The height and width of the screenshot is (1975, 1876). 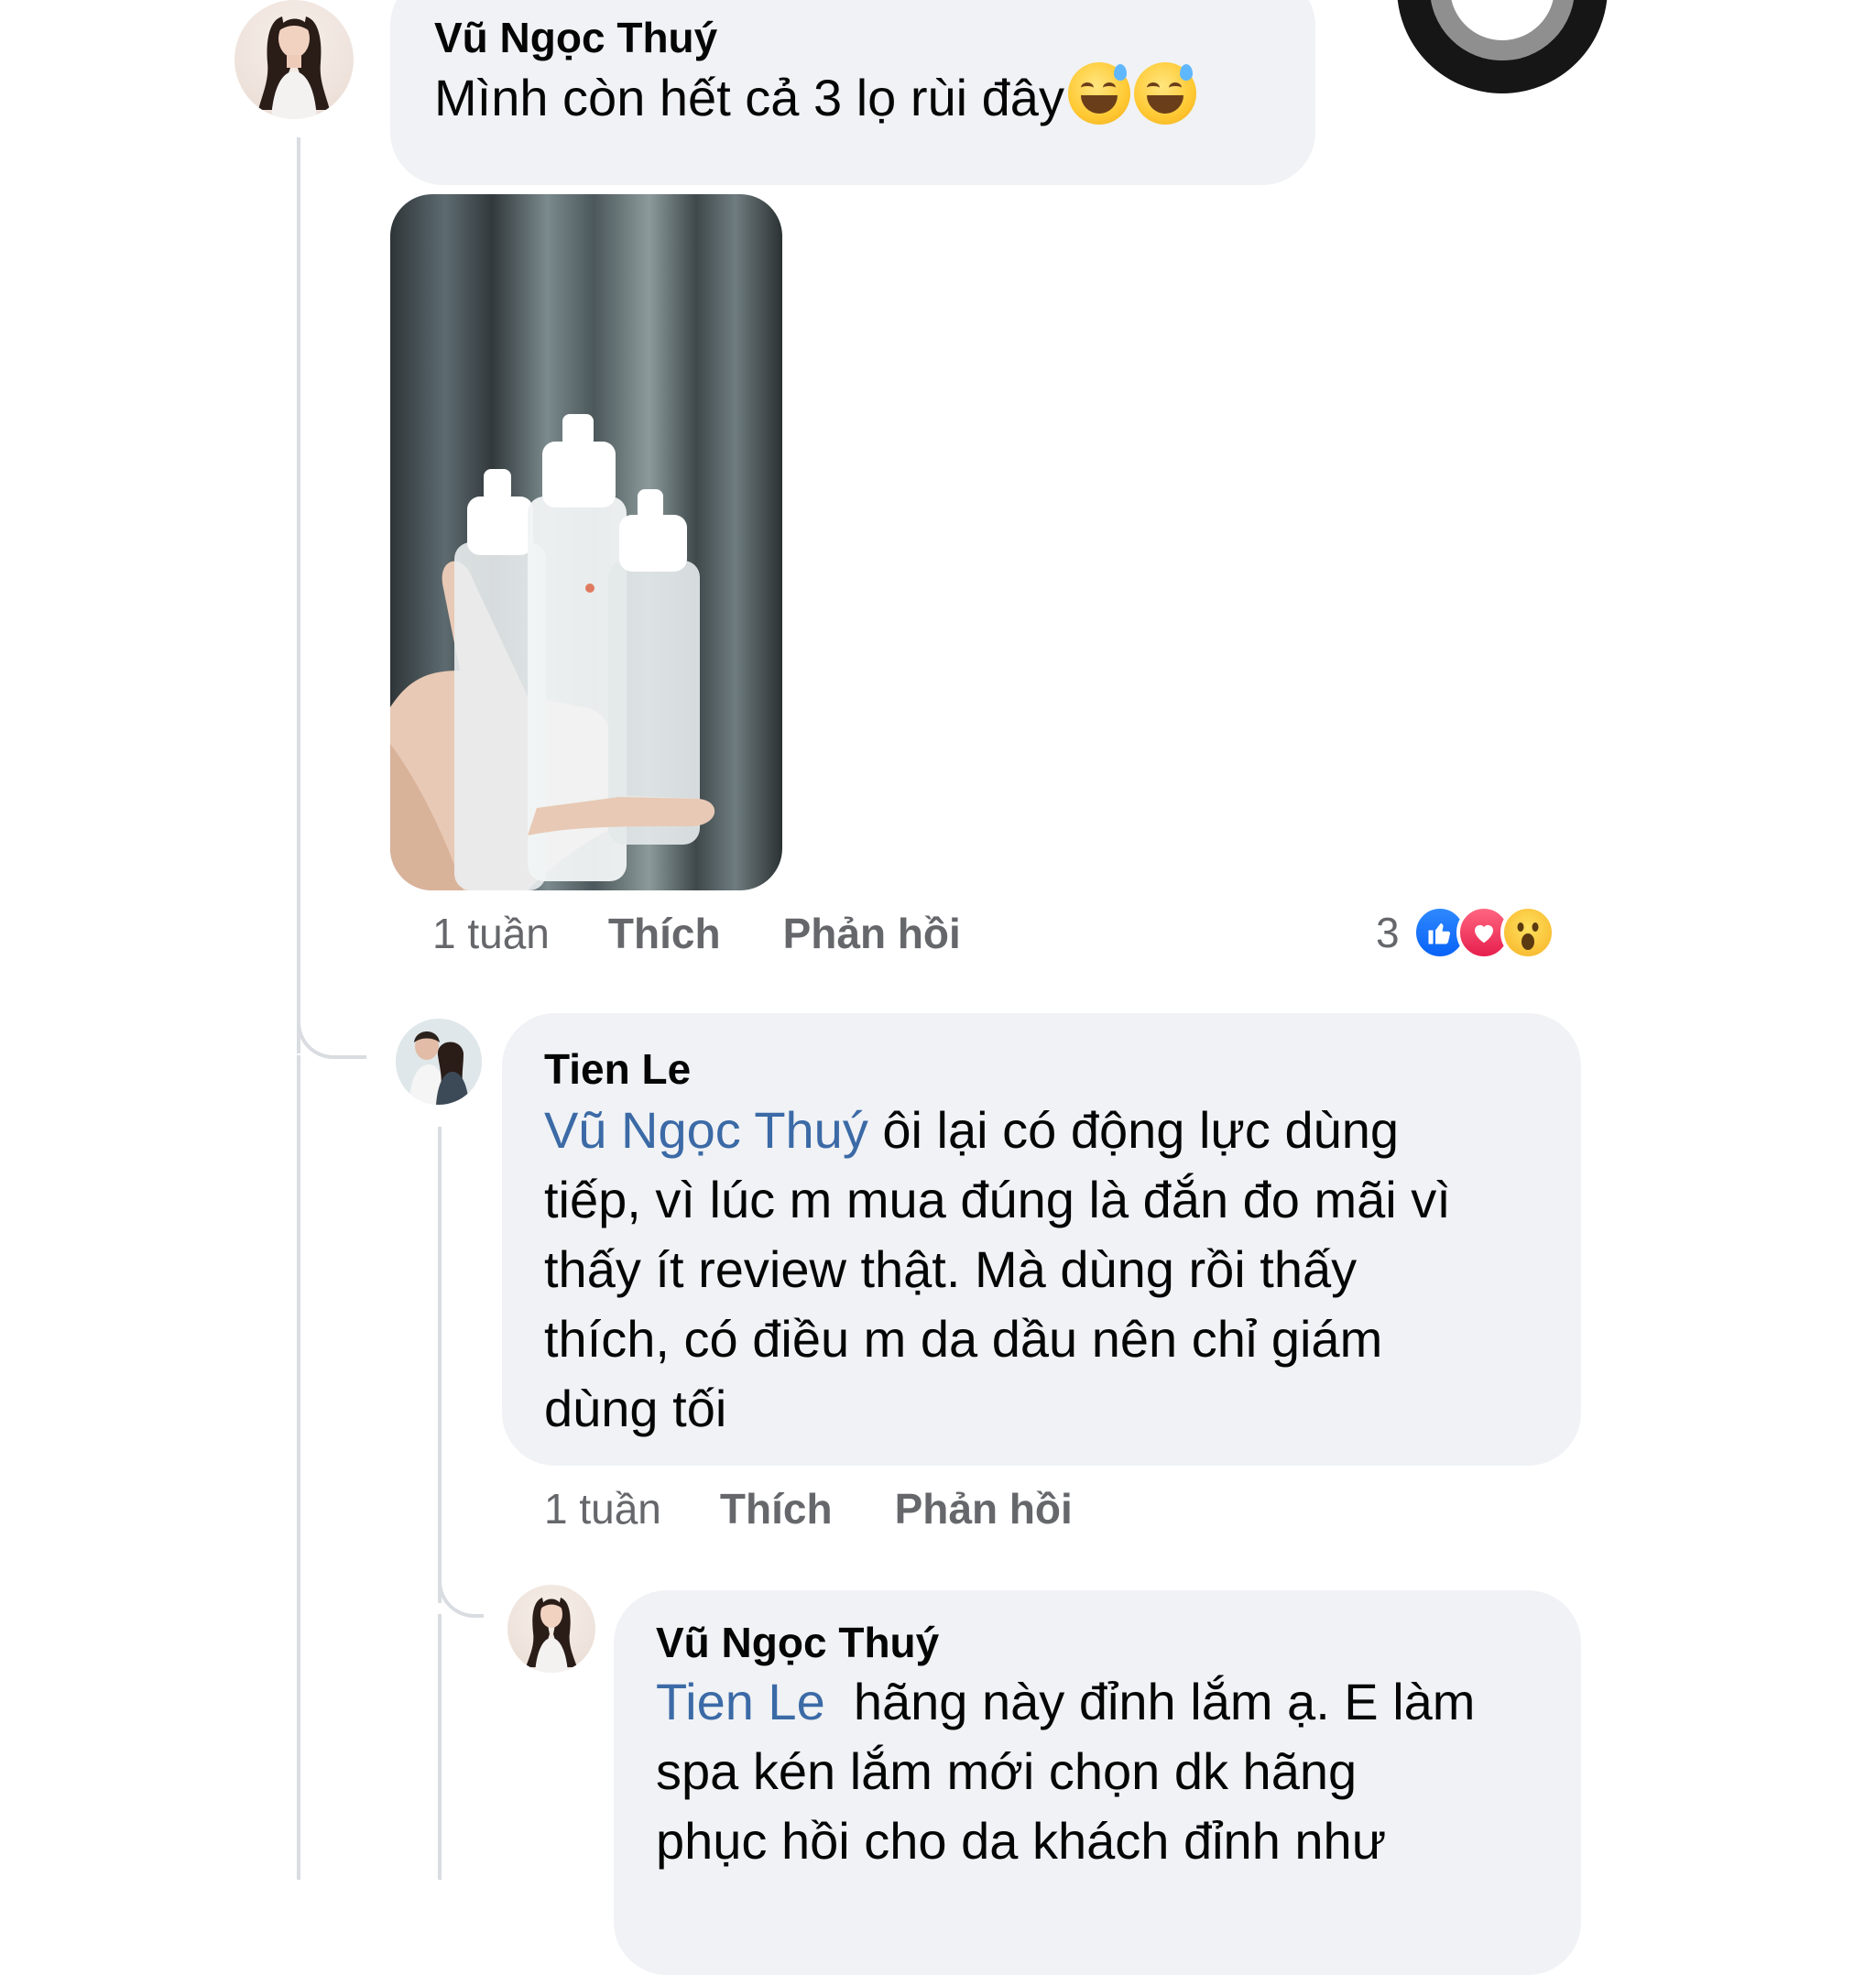 What do you see at coordinates (797, 1642) in the screenshot?
I see `reply-author: Vũ Ngọc Thuý` at bounding box center [797, 1642].